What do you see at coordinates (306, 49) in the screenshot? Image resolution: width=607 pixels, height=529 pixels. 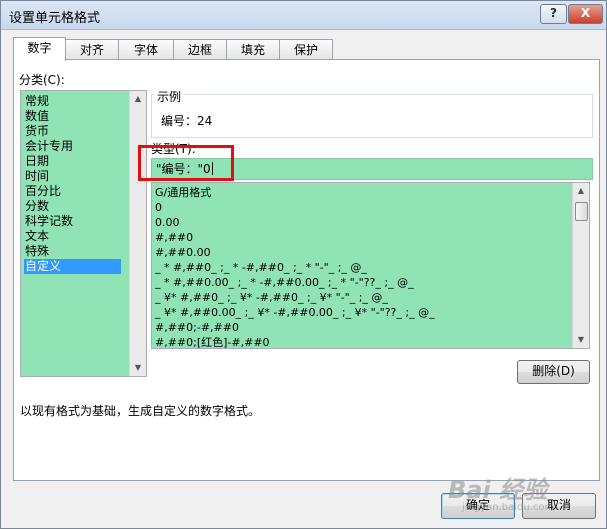 I see `tab-protection: 保护` at bounding box center [306, 49].